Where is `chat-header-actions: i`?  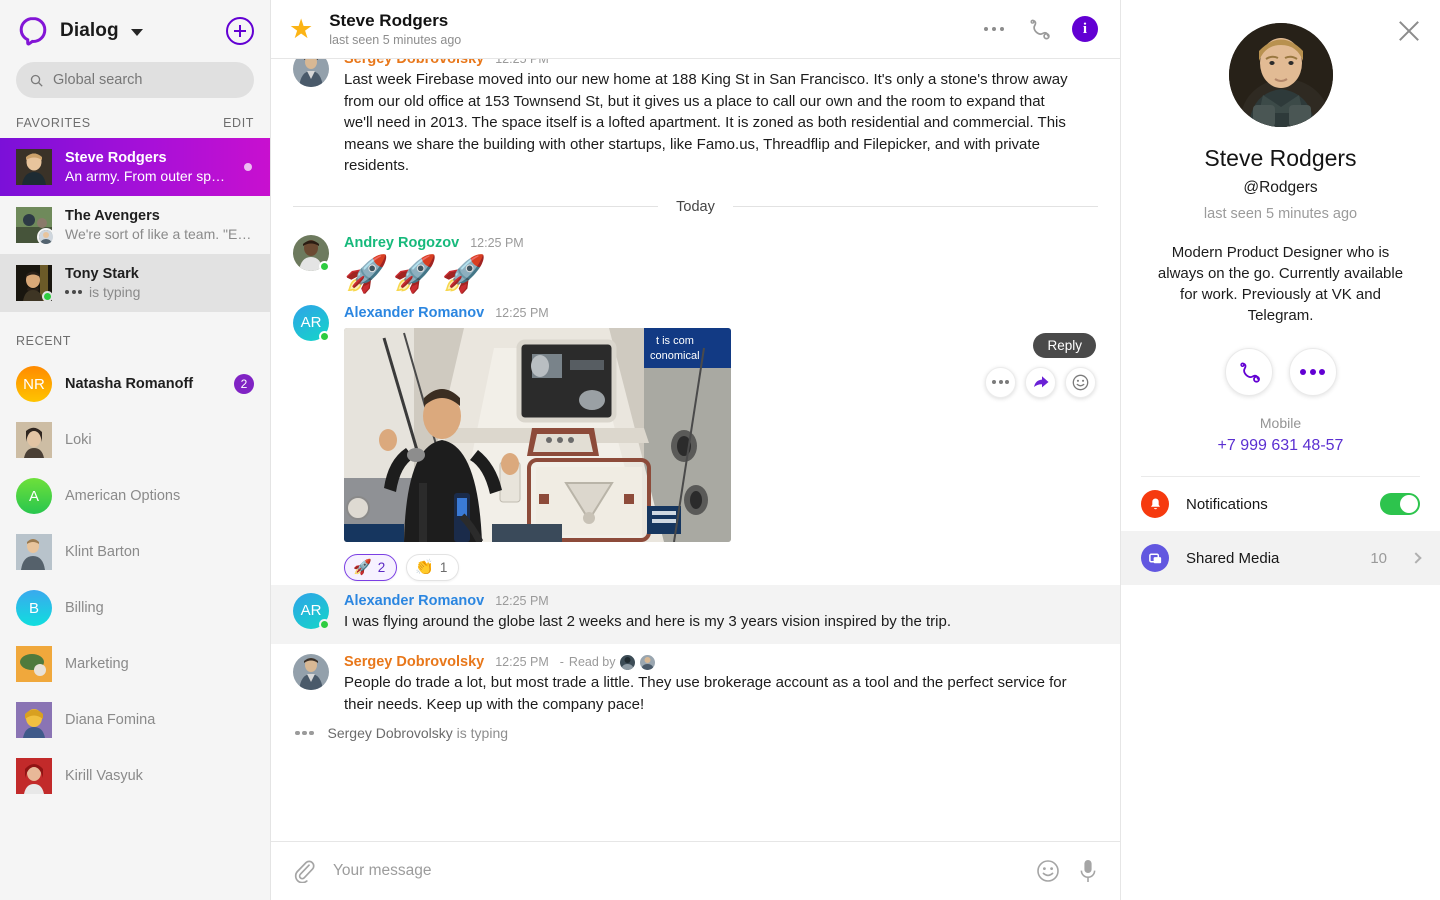 chat-header-actions: i is located at coordinates (1040, 29).